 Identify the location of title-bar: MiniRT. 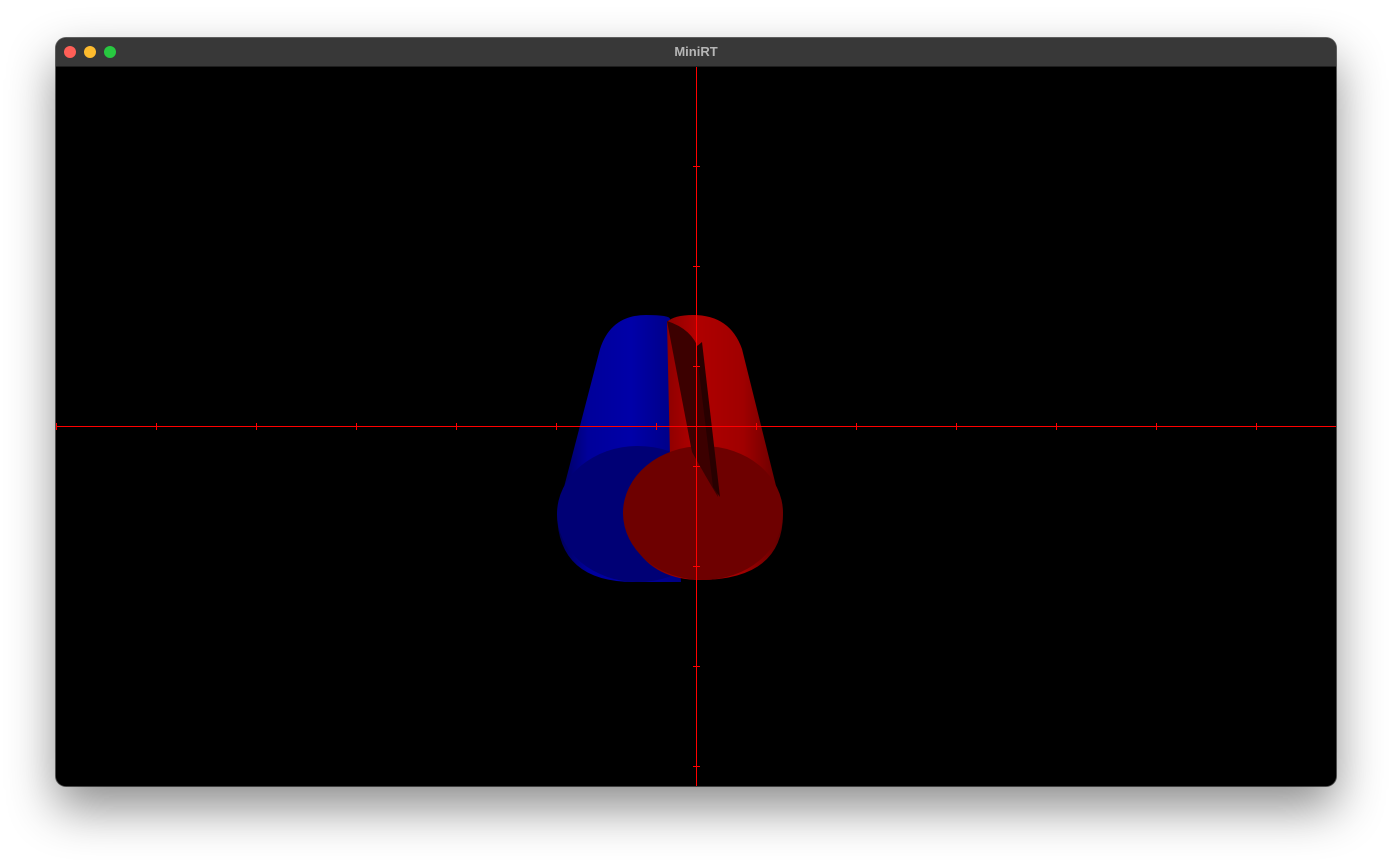
(696, 52).